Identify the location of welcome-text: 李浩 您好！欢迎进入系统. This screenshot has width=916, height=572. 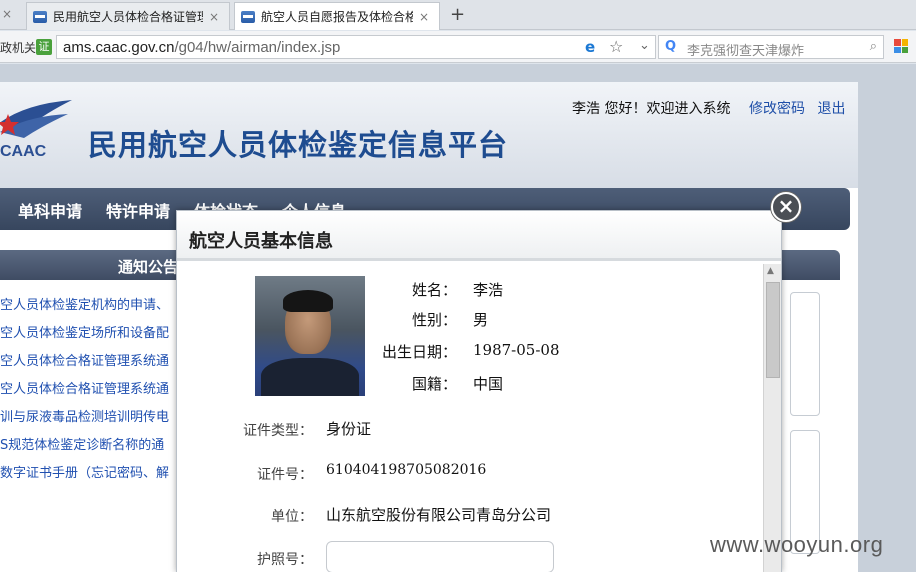
(651, 109).